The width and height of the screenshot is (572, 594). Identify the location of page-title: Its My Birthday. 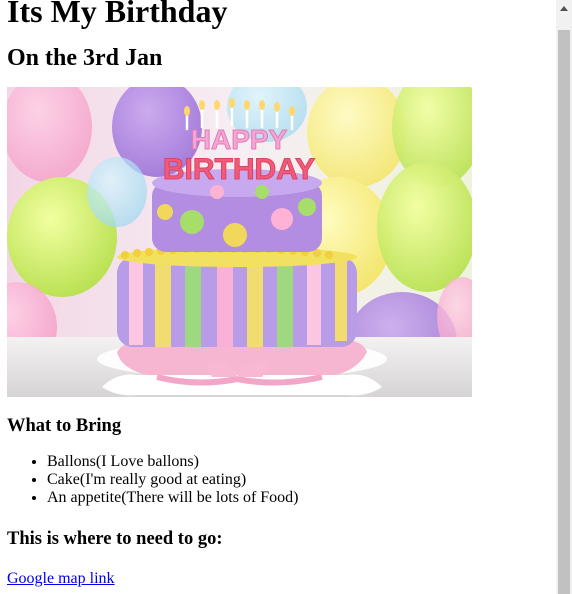
(117, 14).